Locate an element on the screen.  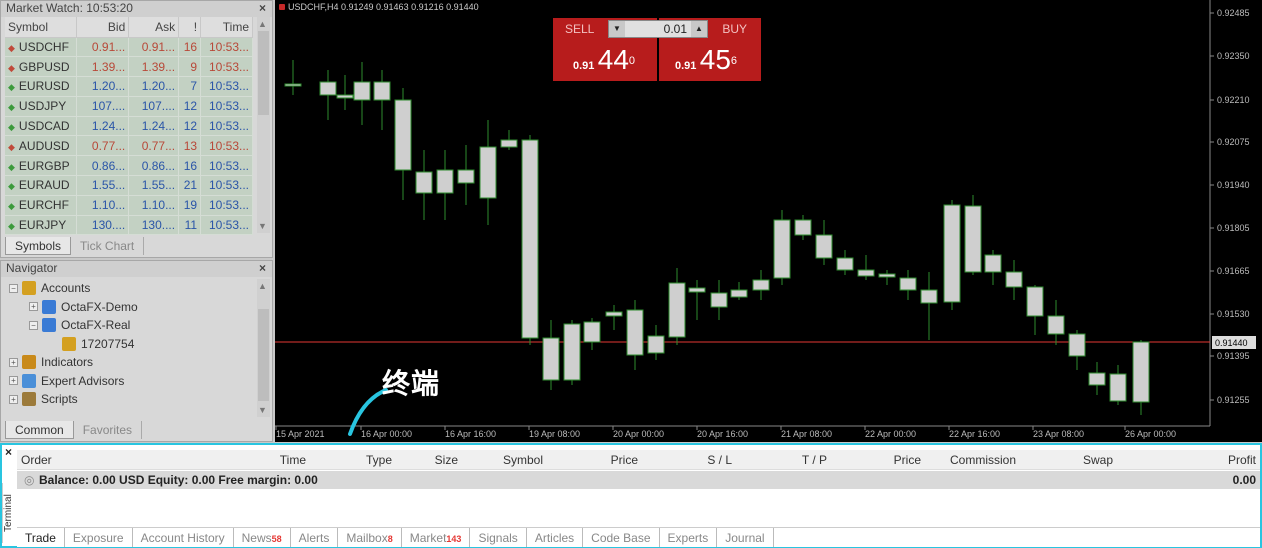
symbol-cell: ◆ EURAUD is located at coordinates (41, 185).